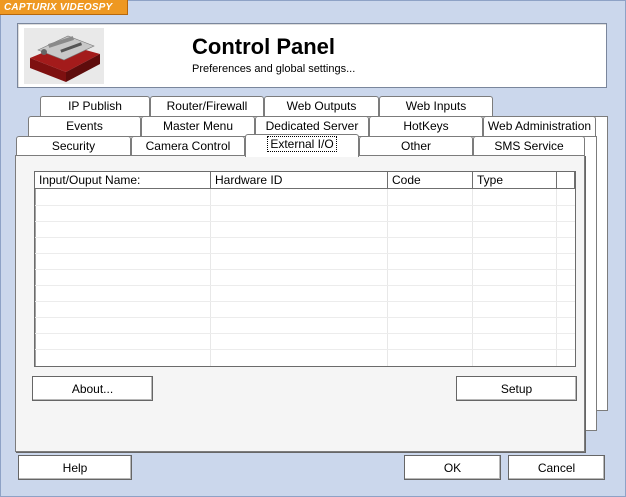 Image resolution: width=626 pixels, height=497 pixels. Describe the element at coordinates (321, 106) in the screenshot. I see `tab-web-outputs: Web Outputs` at that location.